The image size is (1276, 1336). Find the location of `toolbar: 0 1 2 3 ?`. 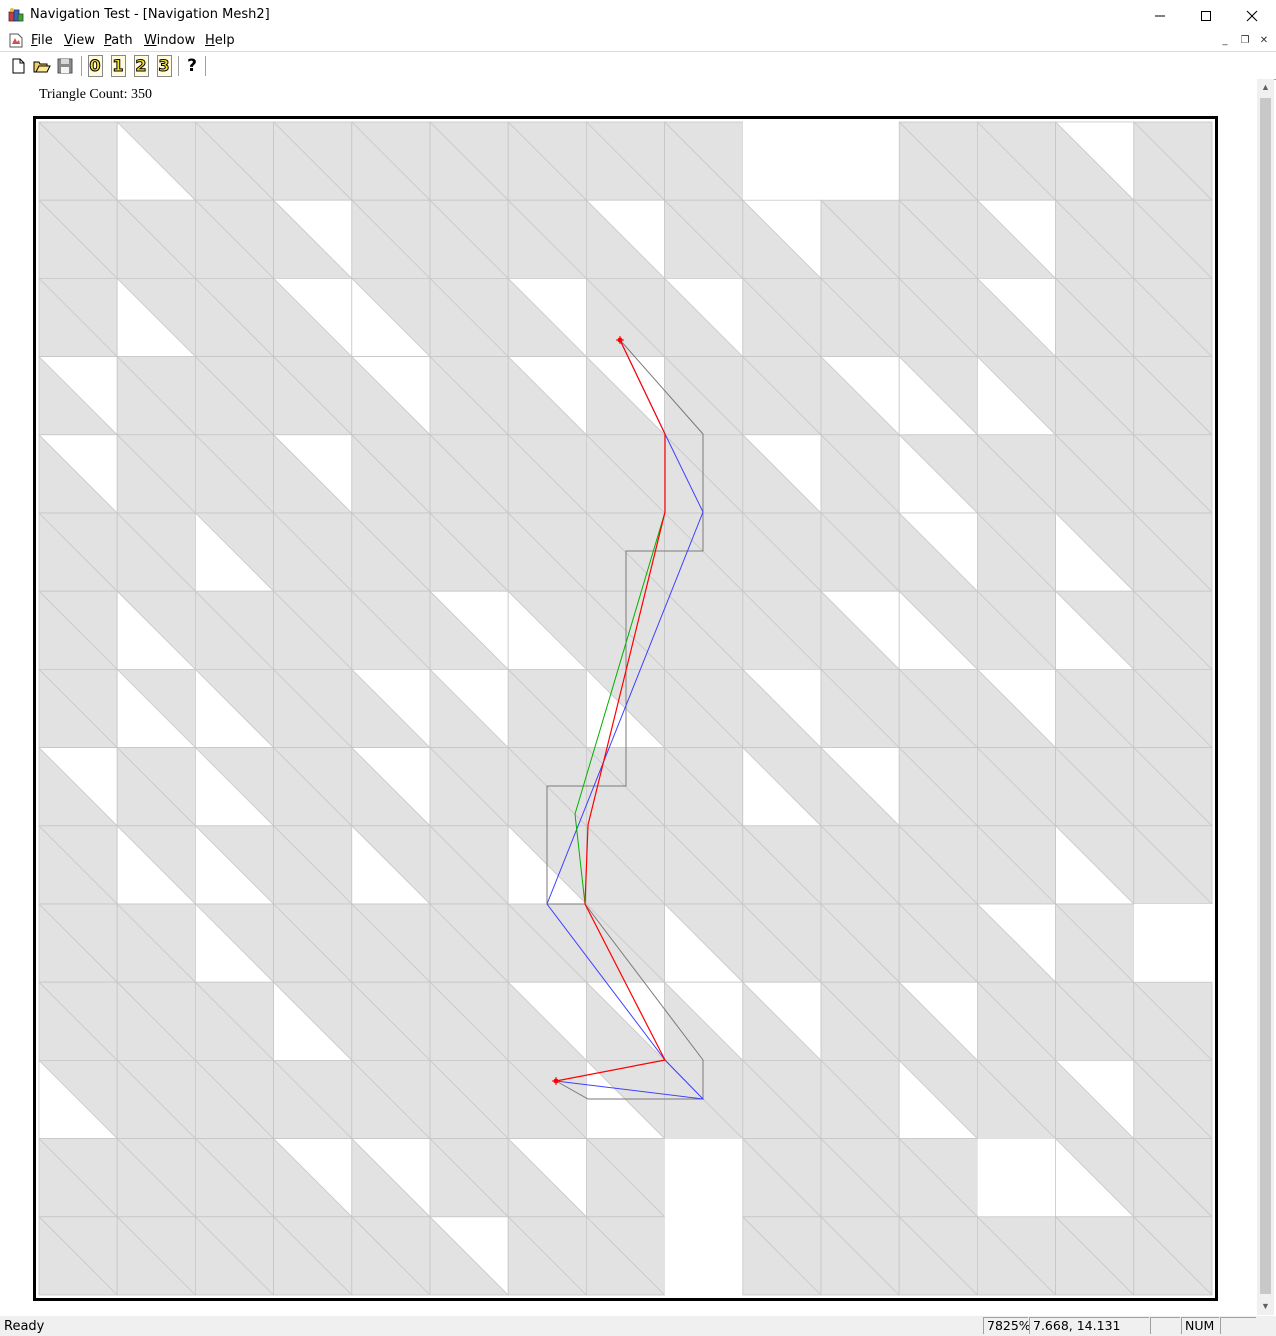

toolbar: 0 1 2 3 ? is located at coordinates (638, 65).